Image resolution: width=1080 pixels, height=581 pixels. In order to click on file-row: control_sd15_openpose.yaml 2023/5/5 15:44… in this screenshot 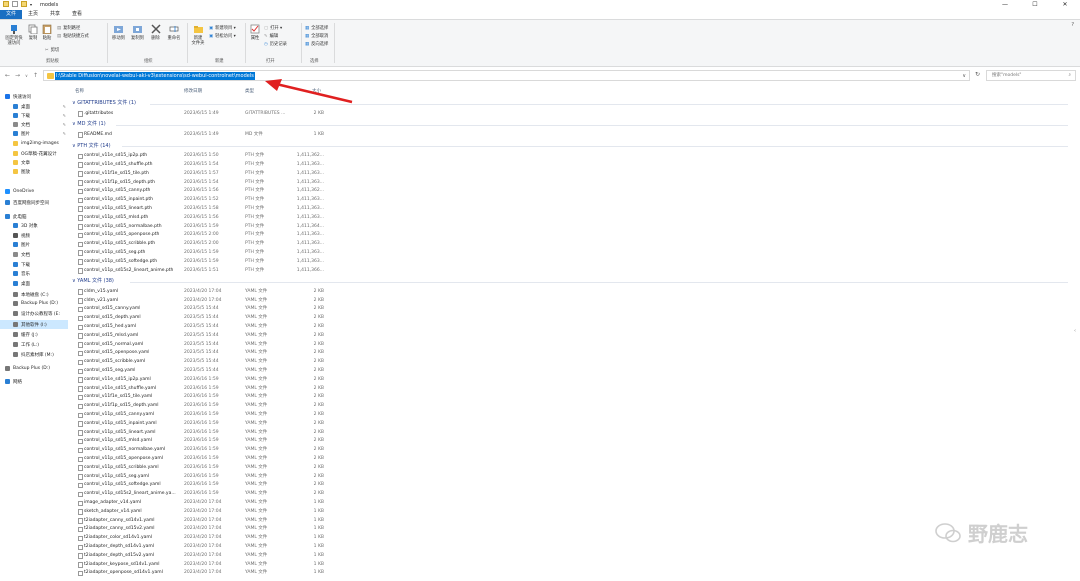, I will do `click(568, 353)`.